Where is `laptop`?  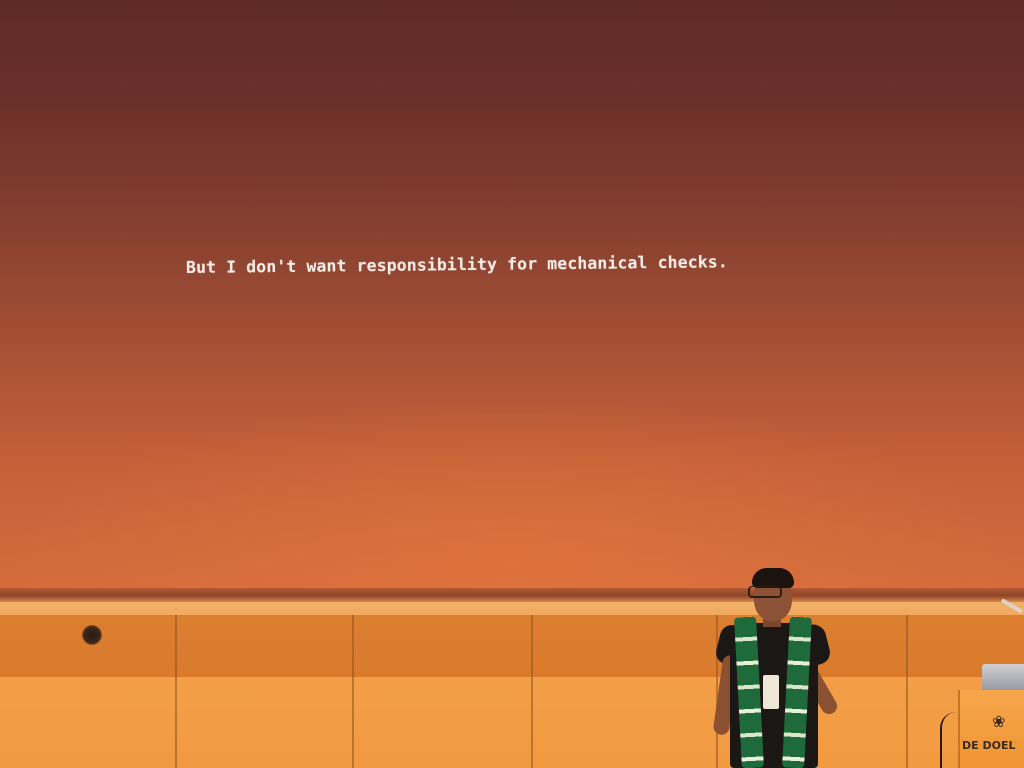
laptop is located at coordinates (1003, 677).